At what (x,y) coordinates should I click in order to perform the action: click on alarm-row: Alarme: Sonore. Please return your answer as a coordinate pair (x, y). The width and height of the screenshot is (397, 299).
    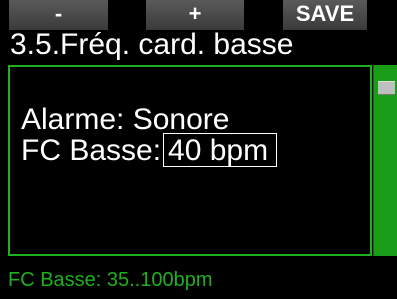
    Looking at the image, I should click on (125, 120).